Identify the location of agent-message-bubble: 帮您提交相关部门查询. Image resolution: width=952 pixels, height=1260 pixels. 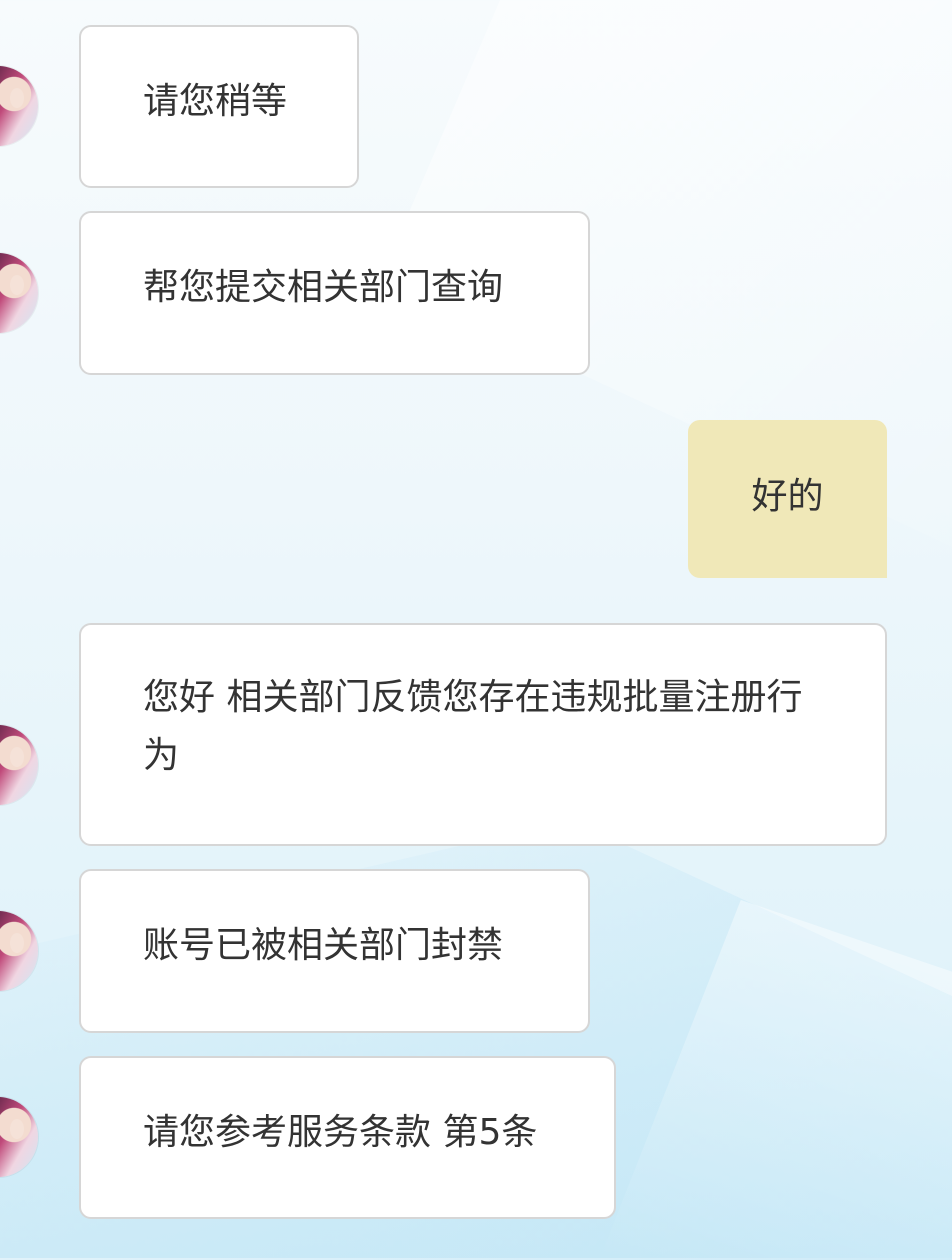
(334, 293).